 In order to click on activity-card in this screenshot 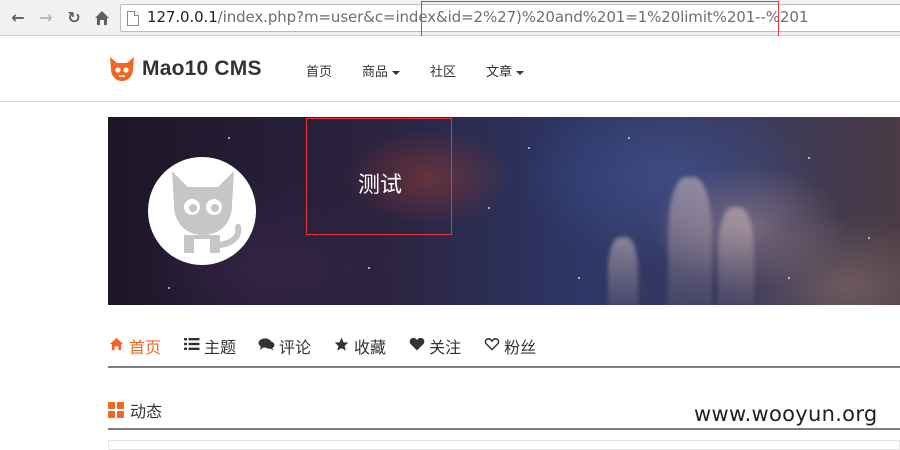, I will do `click(504, 445)`.